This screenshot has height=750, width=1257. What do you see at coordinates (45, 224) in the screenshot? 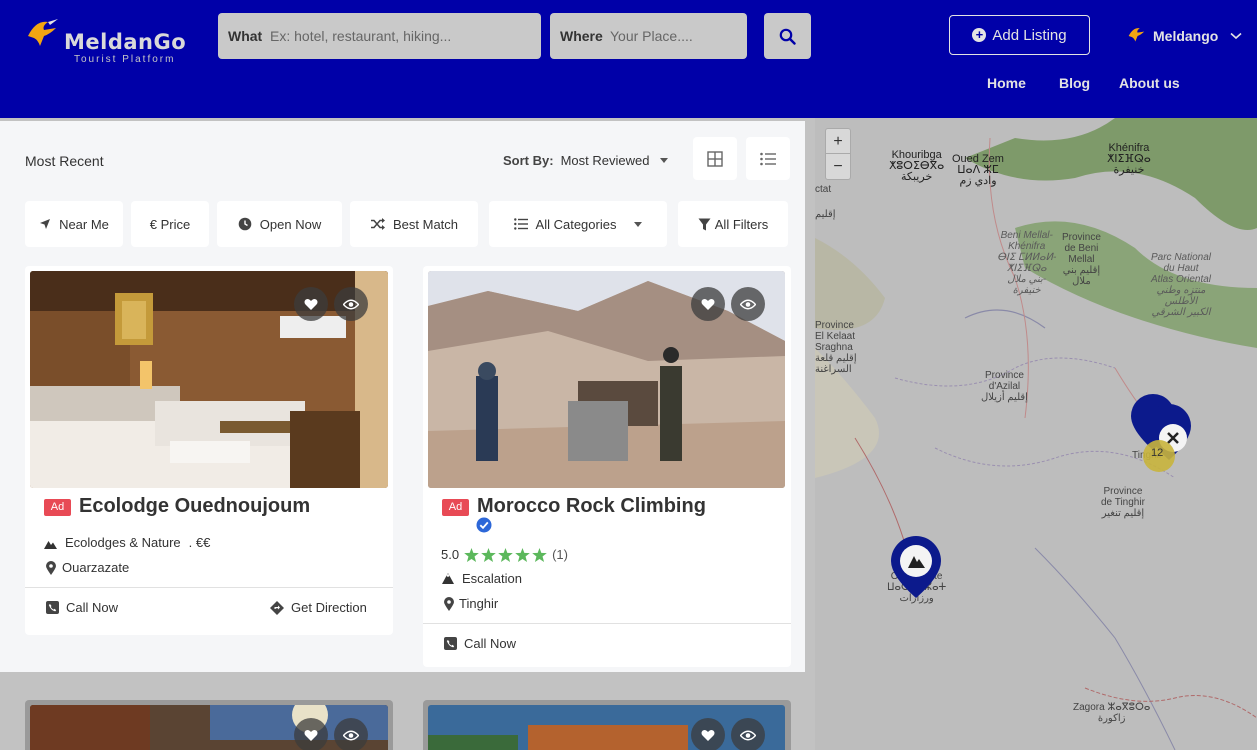
I see `location-arrow-icon` at bounding box center [45, 224].